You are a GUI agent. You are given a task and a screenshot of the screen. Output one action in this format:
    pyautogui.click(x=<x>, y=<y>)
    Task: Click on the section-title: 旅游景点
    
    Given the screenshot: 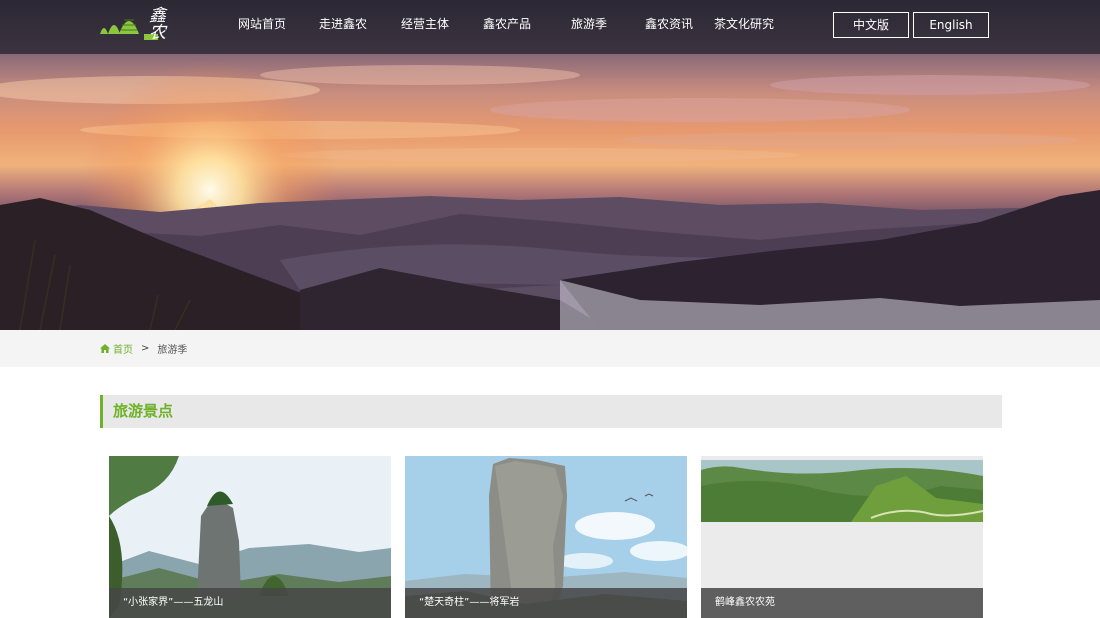 What is the action you would take?
    pyautogui.click(x=143, y=411)
    